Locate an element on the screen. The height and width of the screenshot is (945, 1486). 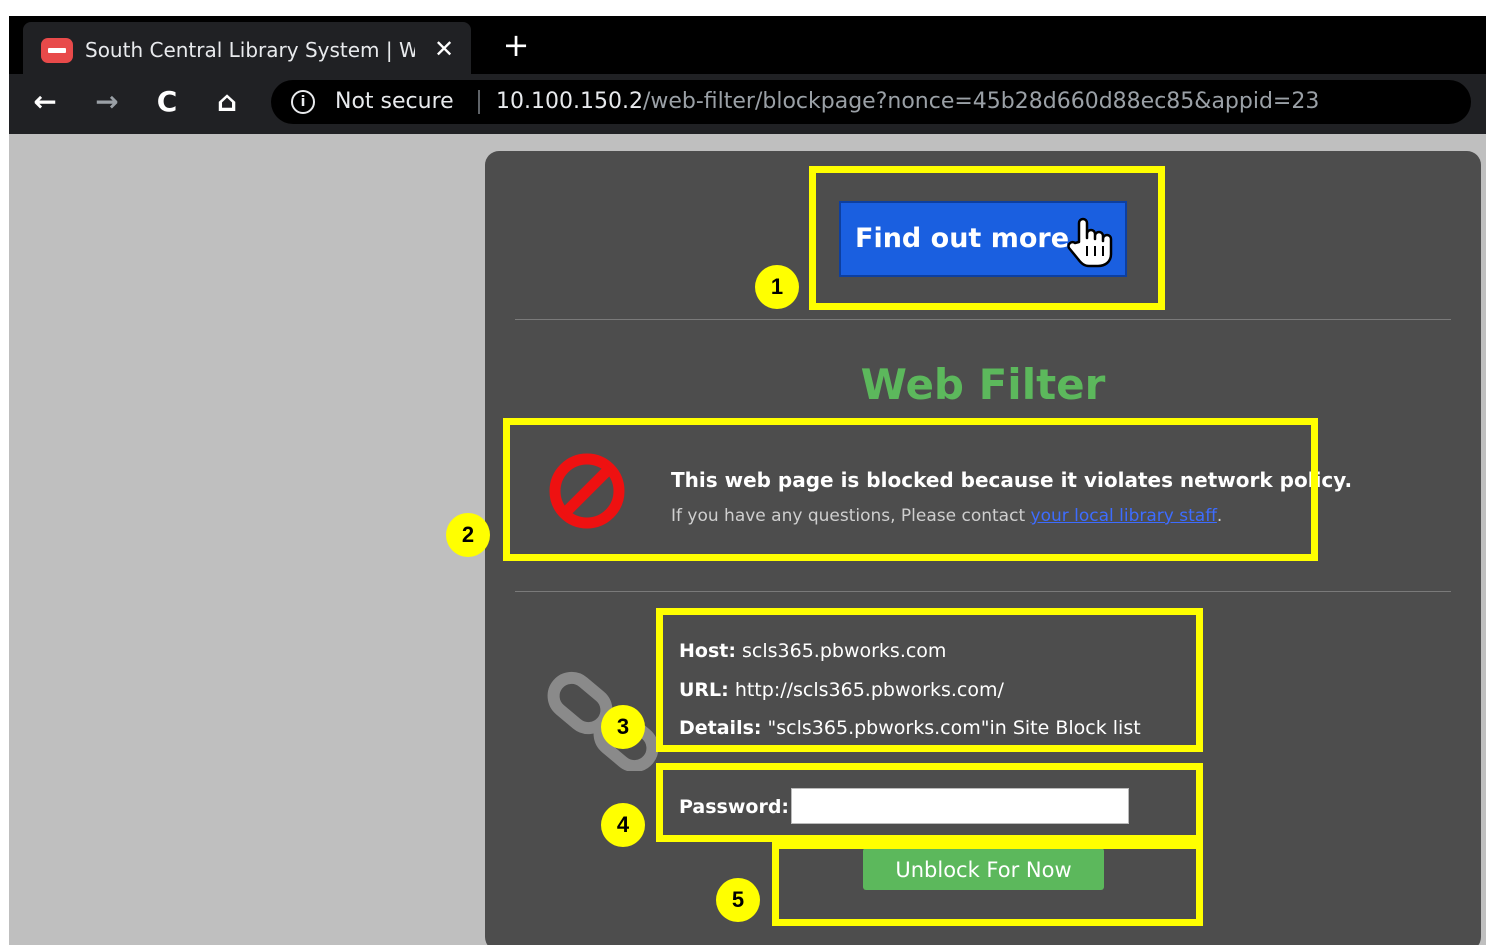
url-host: 10.100.150.2 is located at coordinates (569, 101).